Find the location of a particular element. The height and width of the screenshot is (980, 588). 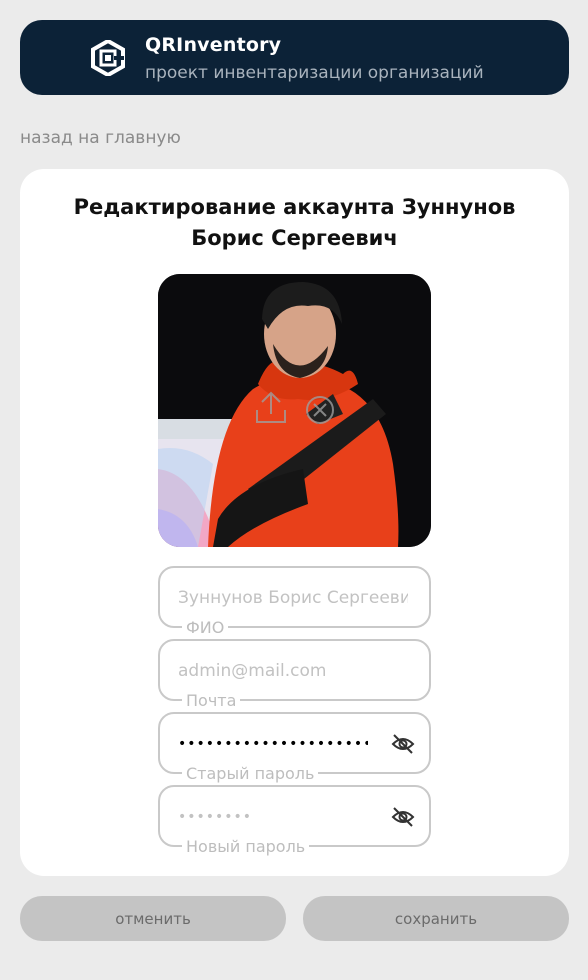

back-to-home-link: назад на главную is located at coordinates (100, 138).